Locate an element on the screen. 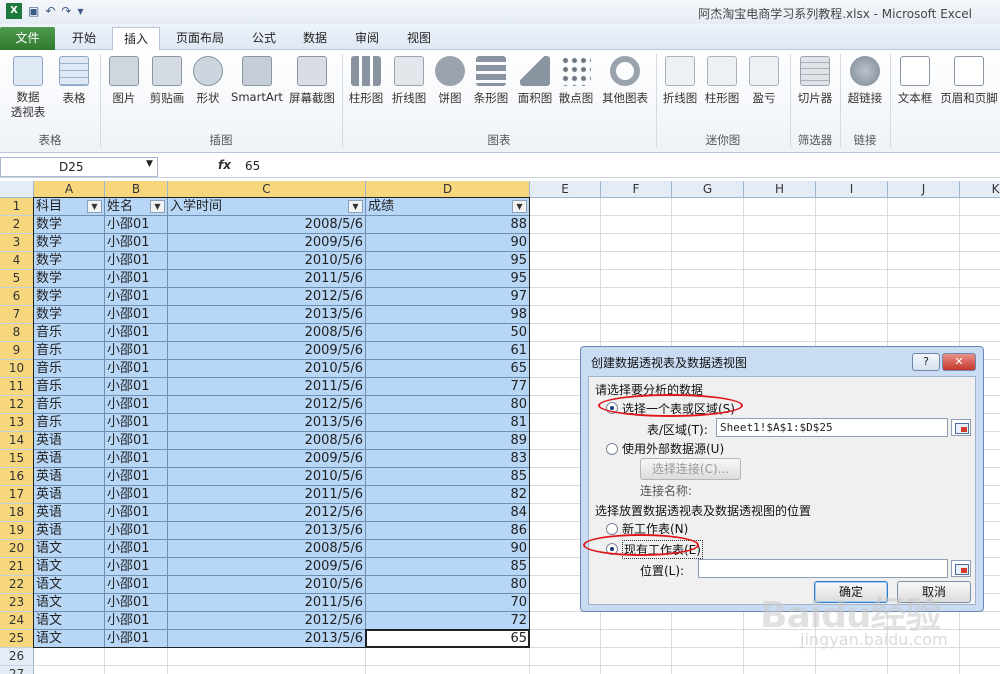 The image size is (1000, 674). column-header: G is located at coordinates (708, 189).